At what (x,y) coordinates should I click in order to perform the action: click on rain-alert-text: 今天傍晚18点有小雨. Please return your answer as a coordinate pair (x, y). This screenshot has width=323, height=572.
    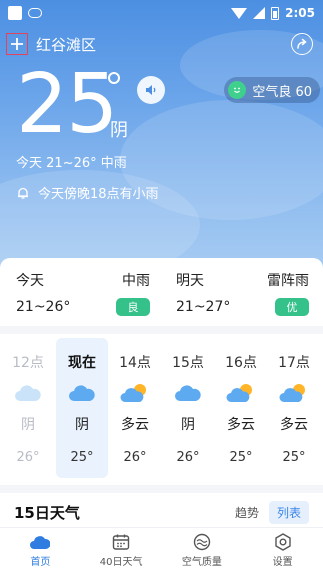
    Looking at the image, I should click on (98, 194).